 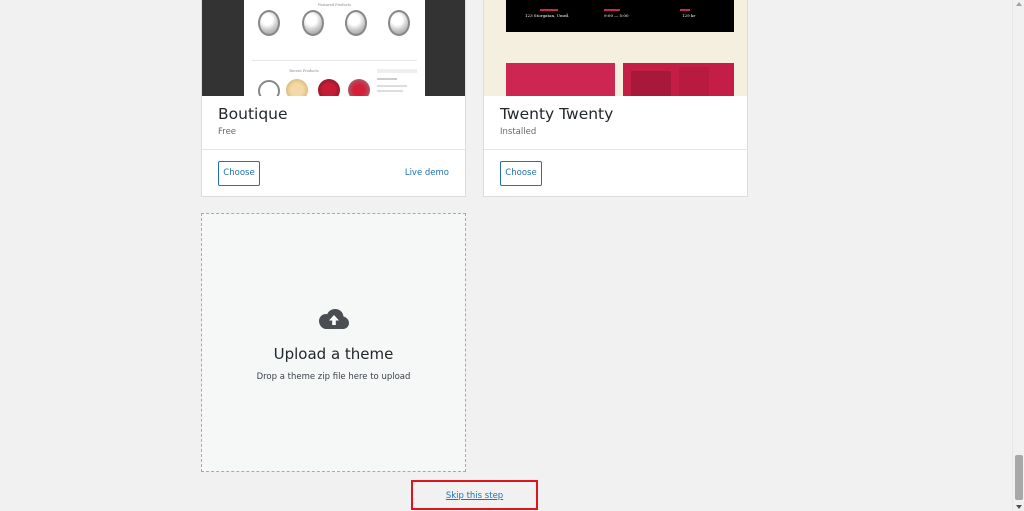 What do you see at coordinates (547, 15) in the screenshot?
I see `address-text: 123 Storgatan, Umeå` at bounding box center [547, 15].